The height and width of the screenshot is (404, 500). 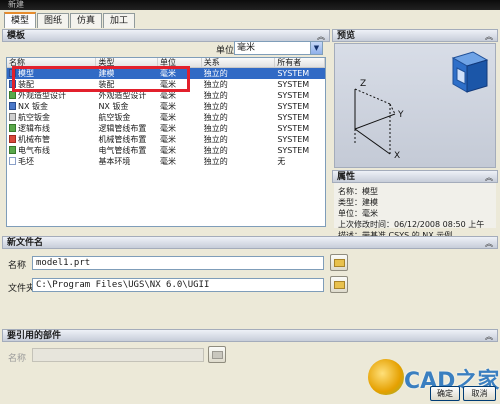 What do you see at coordinates (372, 141) in the screenshot?
I see `x-axis` at bounding box center [372, 141].